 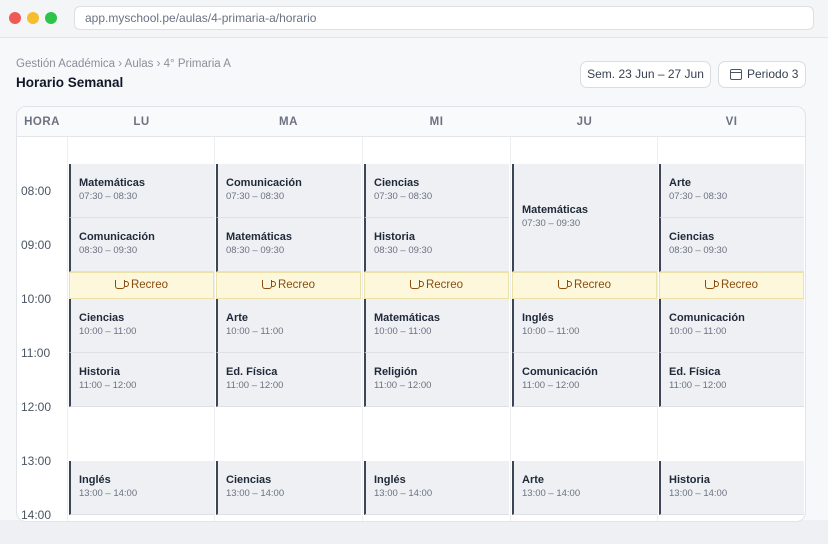 I want to click on class-block: Historia 11:00 – 12:00, so click(x=141, y=380).